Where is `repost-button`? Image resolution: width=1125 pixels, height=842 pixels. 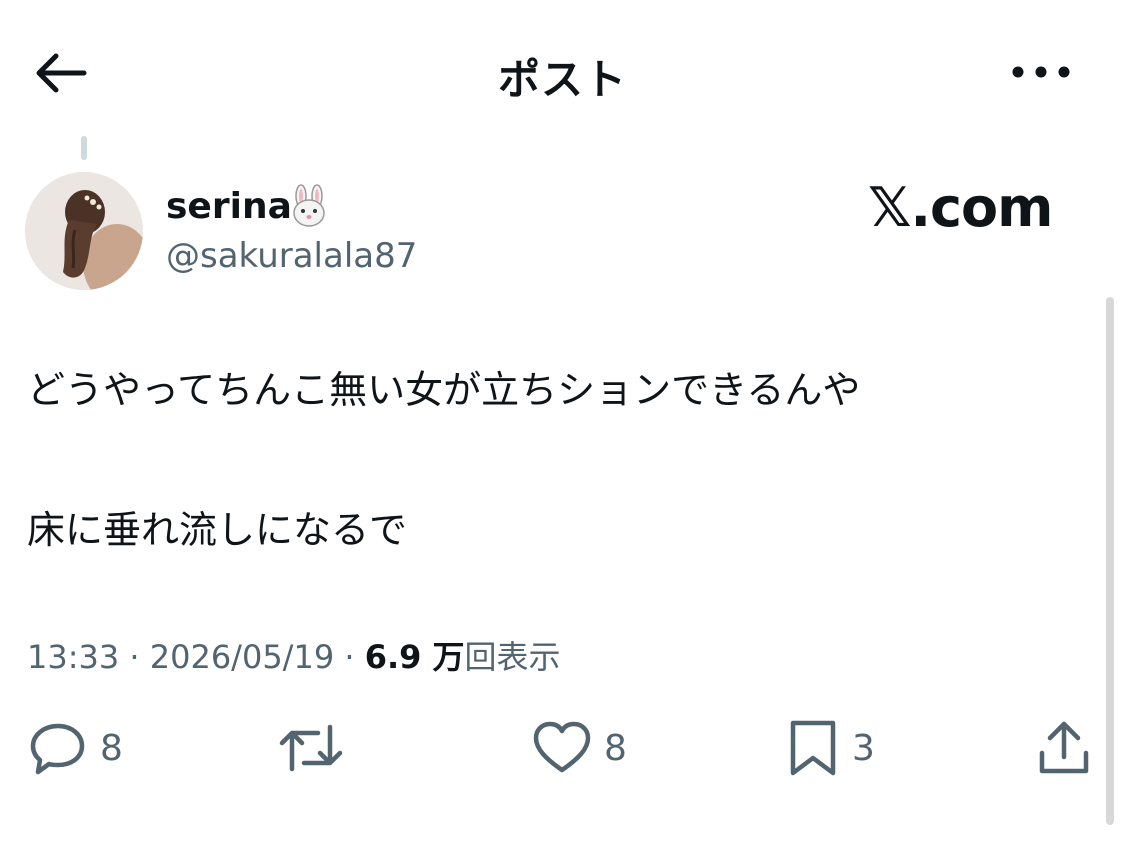
repost-button is located at coordinates (311, 748).